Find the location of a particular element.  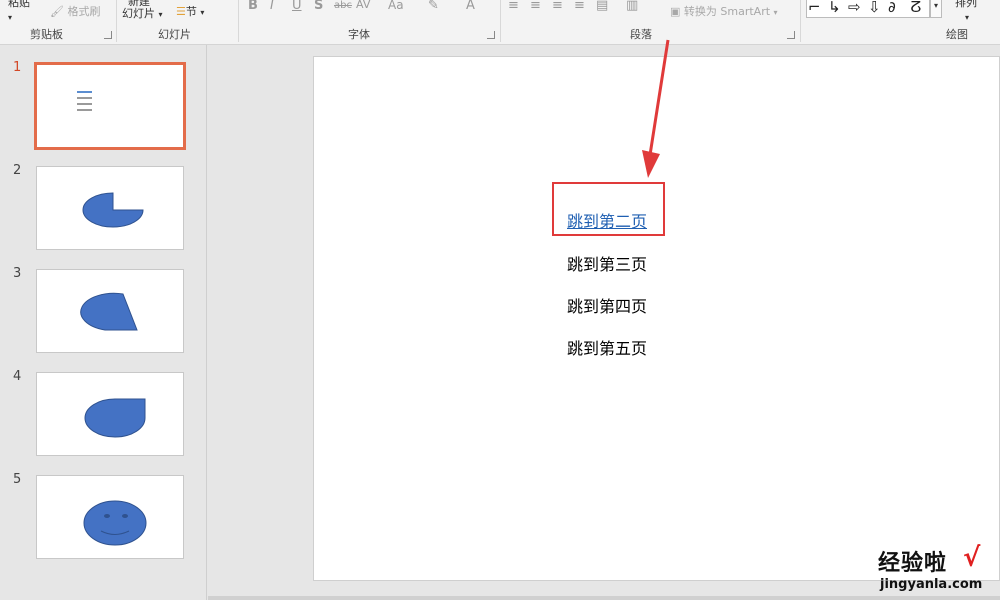

watermark: 经验啦 √ jingyanla.com is located at coordinates (933, 571).